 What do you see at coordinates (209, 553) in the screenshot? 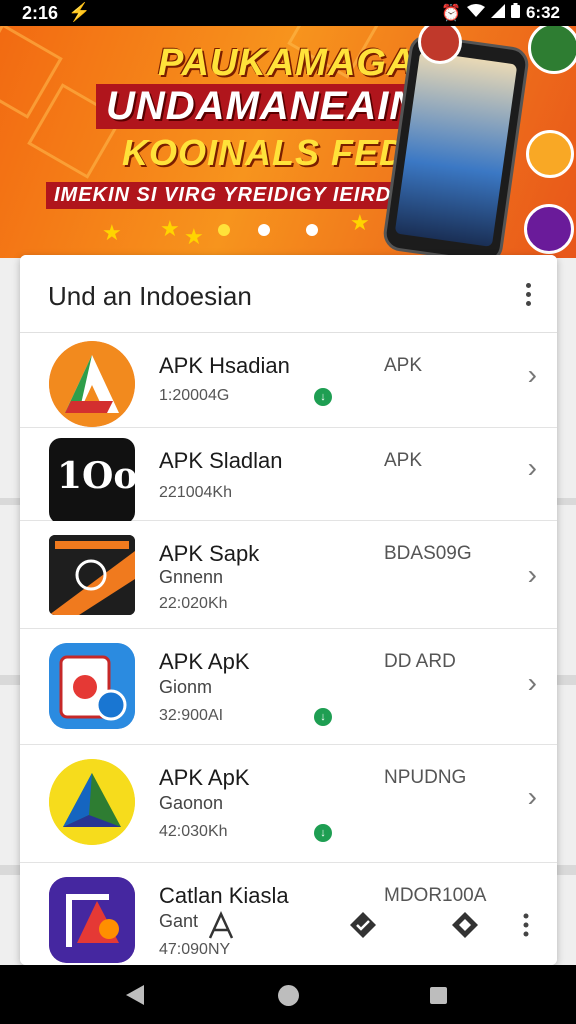
I see `app-name: APK Sapk` at bounding box center [209, 553].